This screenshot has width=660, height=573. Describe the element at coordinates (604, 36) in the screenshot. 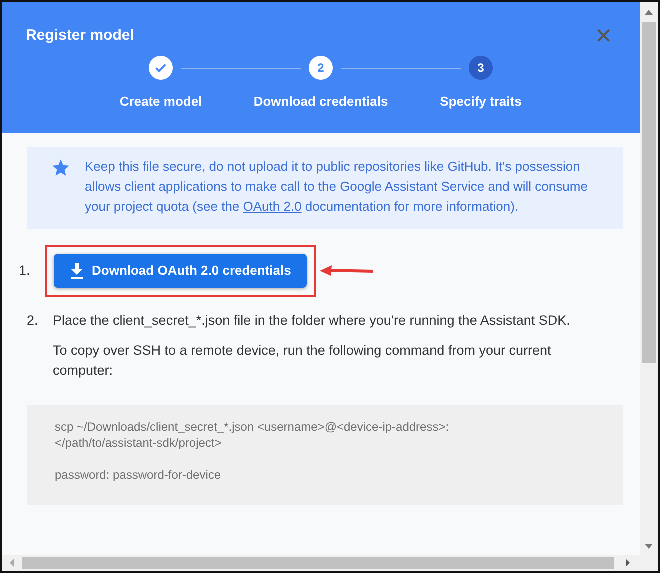

I see `close-button: ×` at that location.